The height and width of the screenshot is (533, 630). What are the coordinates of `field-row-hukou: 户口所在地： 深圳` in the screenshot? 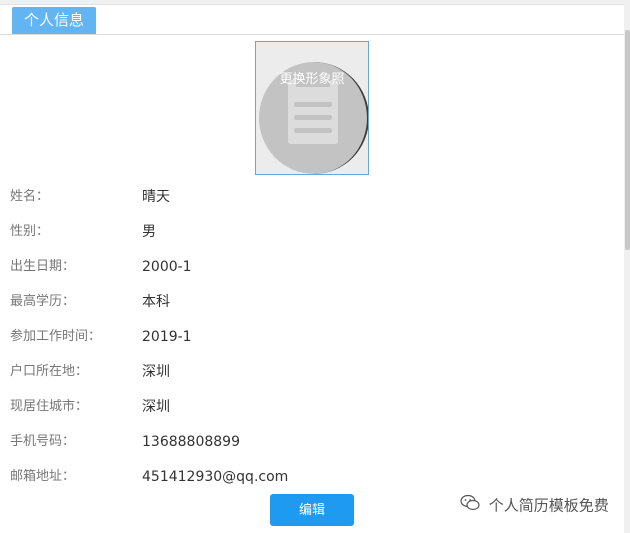 It's located at (300, 372).